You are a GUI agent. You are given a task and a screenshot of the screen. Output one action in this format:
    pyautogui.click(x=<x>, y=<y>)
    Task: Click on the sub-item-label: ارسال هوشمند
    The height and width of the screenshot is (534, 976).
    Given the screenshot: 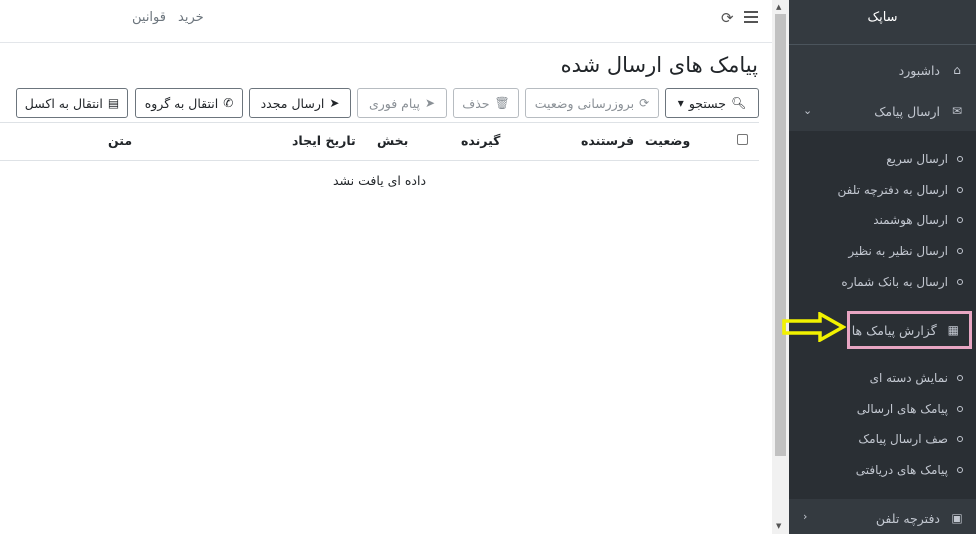 What is the action you would take?
    pyautogui.click(x=910, y=220)
    